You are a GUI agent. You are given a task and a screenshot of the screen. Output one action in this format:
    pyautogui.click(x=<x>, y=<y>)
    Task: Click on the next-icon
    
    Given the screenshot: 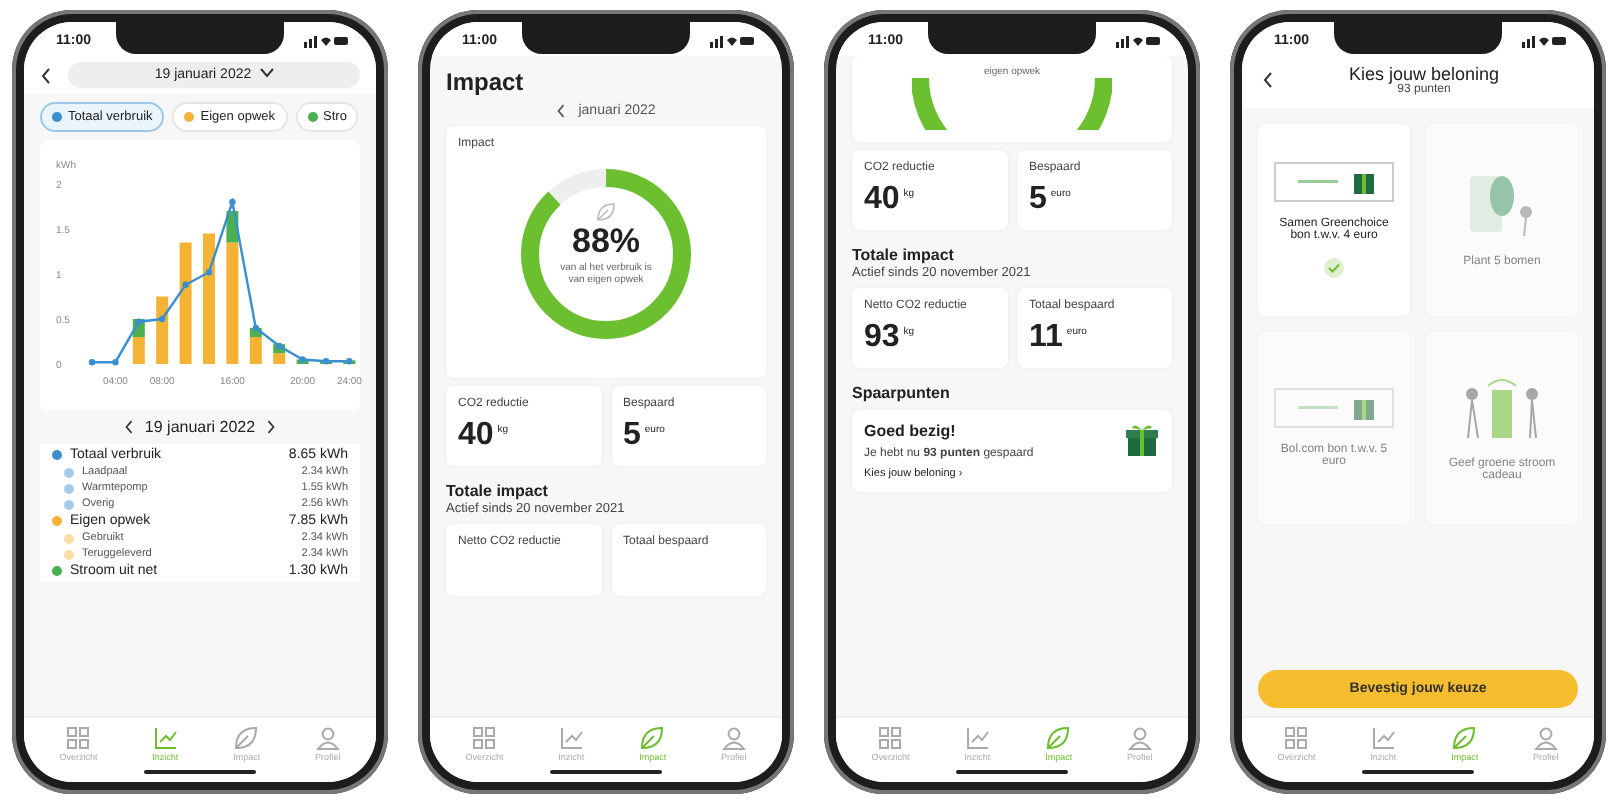 What is the action you would take?
    pyautogui.click(x=270, y=427)
    